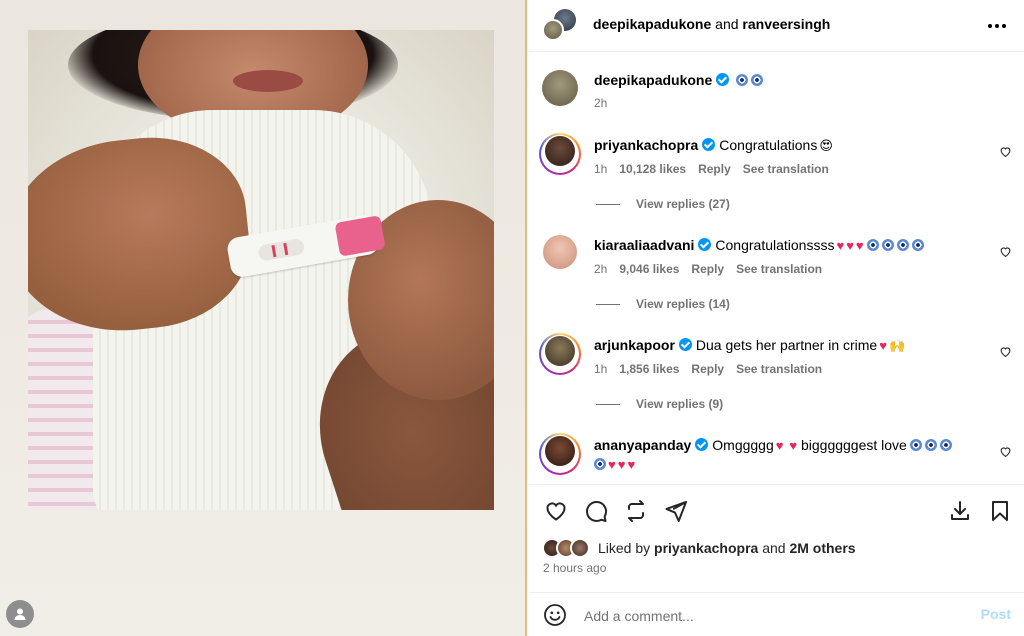  What do you see at coordinates (568, 548) in the screenshot?
I see `liker-avatars` at bounding box center [568, 548].